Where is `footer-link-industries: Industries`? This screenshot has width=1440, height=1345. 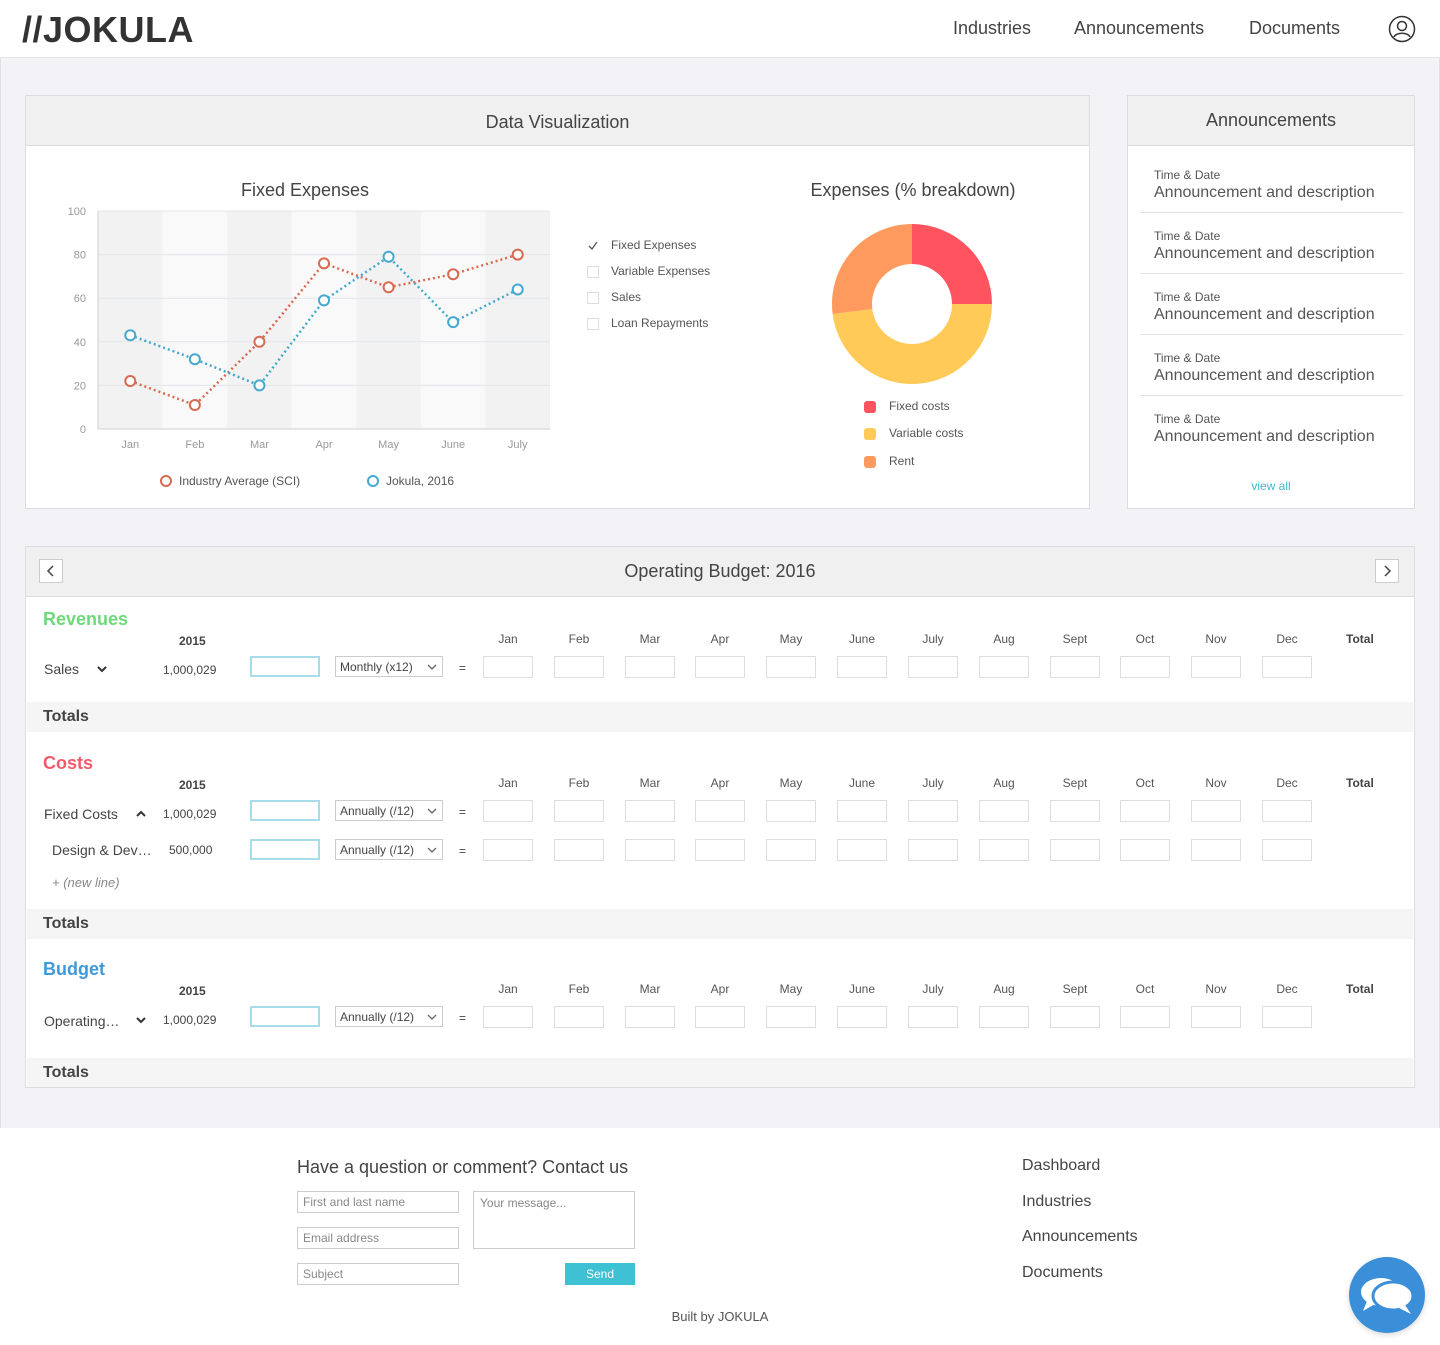 footer-link-industries: Industries is located at coordinates (1056, 1202).